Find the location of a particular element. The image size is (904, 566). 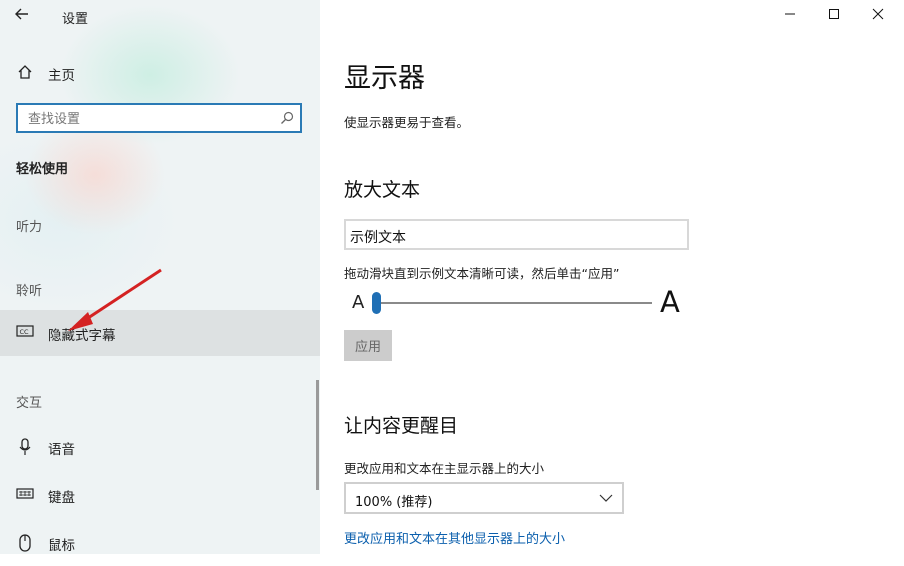

sidebar-item-captions: CC 隐藏式字幕 is located at coordinates (160, 333).